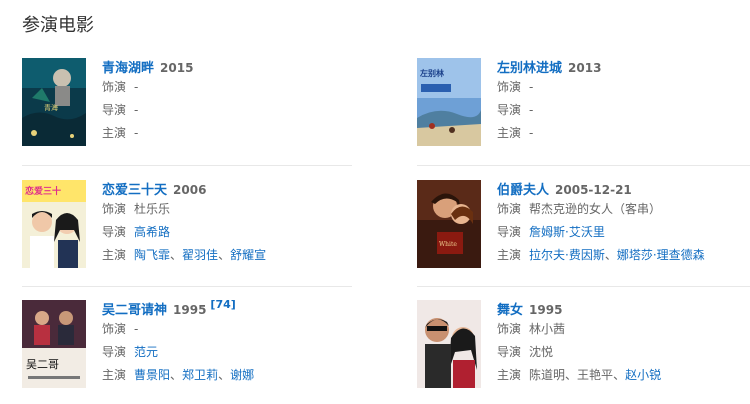 Image resolution: width=750 pixels, height=404 pixels. What do you see at coordinates (54, 224) in the screenshot?
I see `film-poster: 恋爱三十` at bounding box center [54, 224].